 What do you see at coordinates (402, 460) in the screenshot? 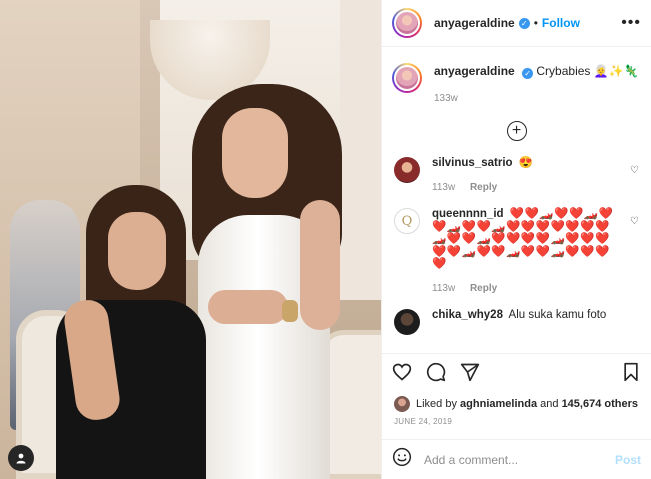
I see `emoji-icon` at bounding box center [402, 460].